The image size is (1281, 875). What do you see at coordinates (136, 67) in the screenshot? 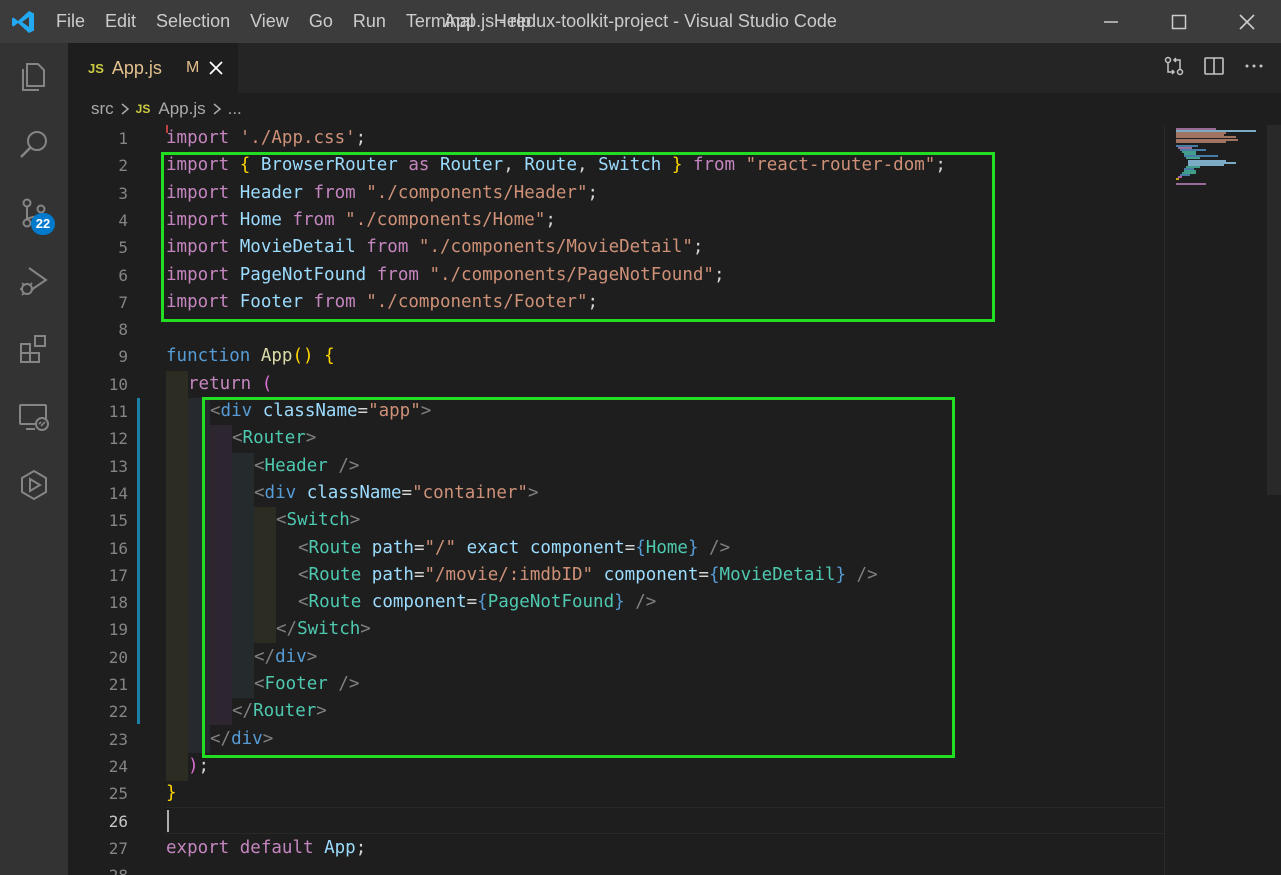
I see `tab-label: App.js` at bounding box center [136, 67].